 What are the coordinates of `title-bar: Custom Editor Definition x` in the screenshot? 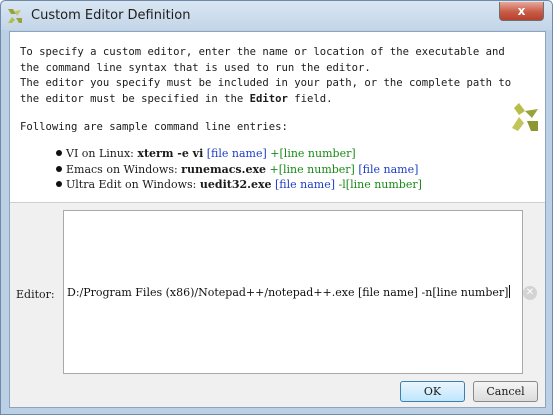 It's located at (276, 15).